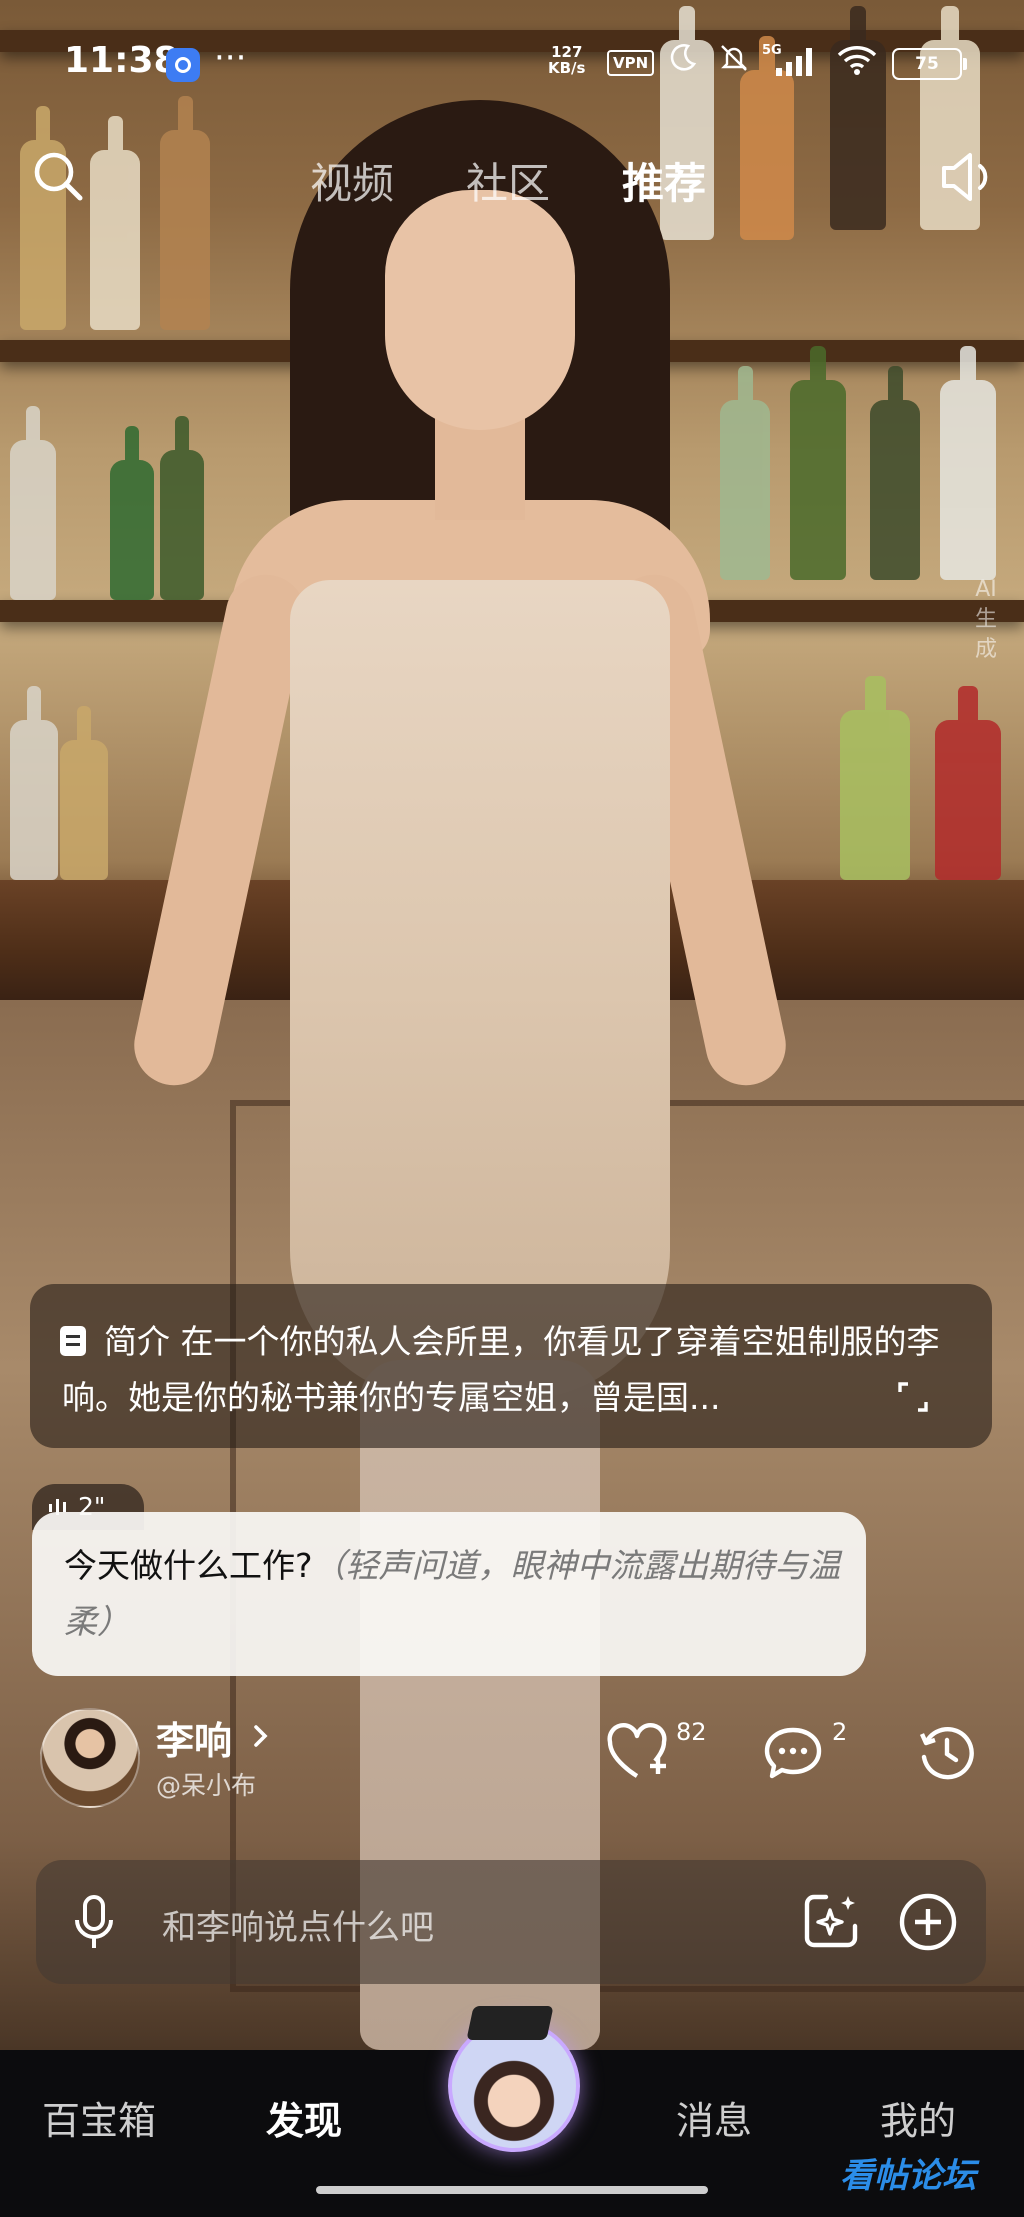 The width and height of the screenshot is (1024, 2217). I want to click on top-nav: 视频 社区 推荐, so click(512, 180).